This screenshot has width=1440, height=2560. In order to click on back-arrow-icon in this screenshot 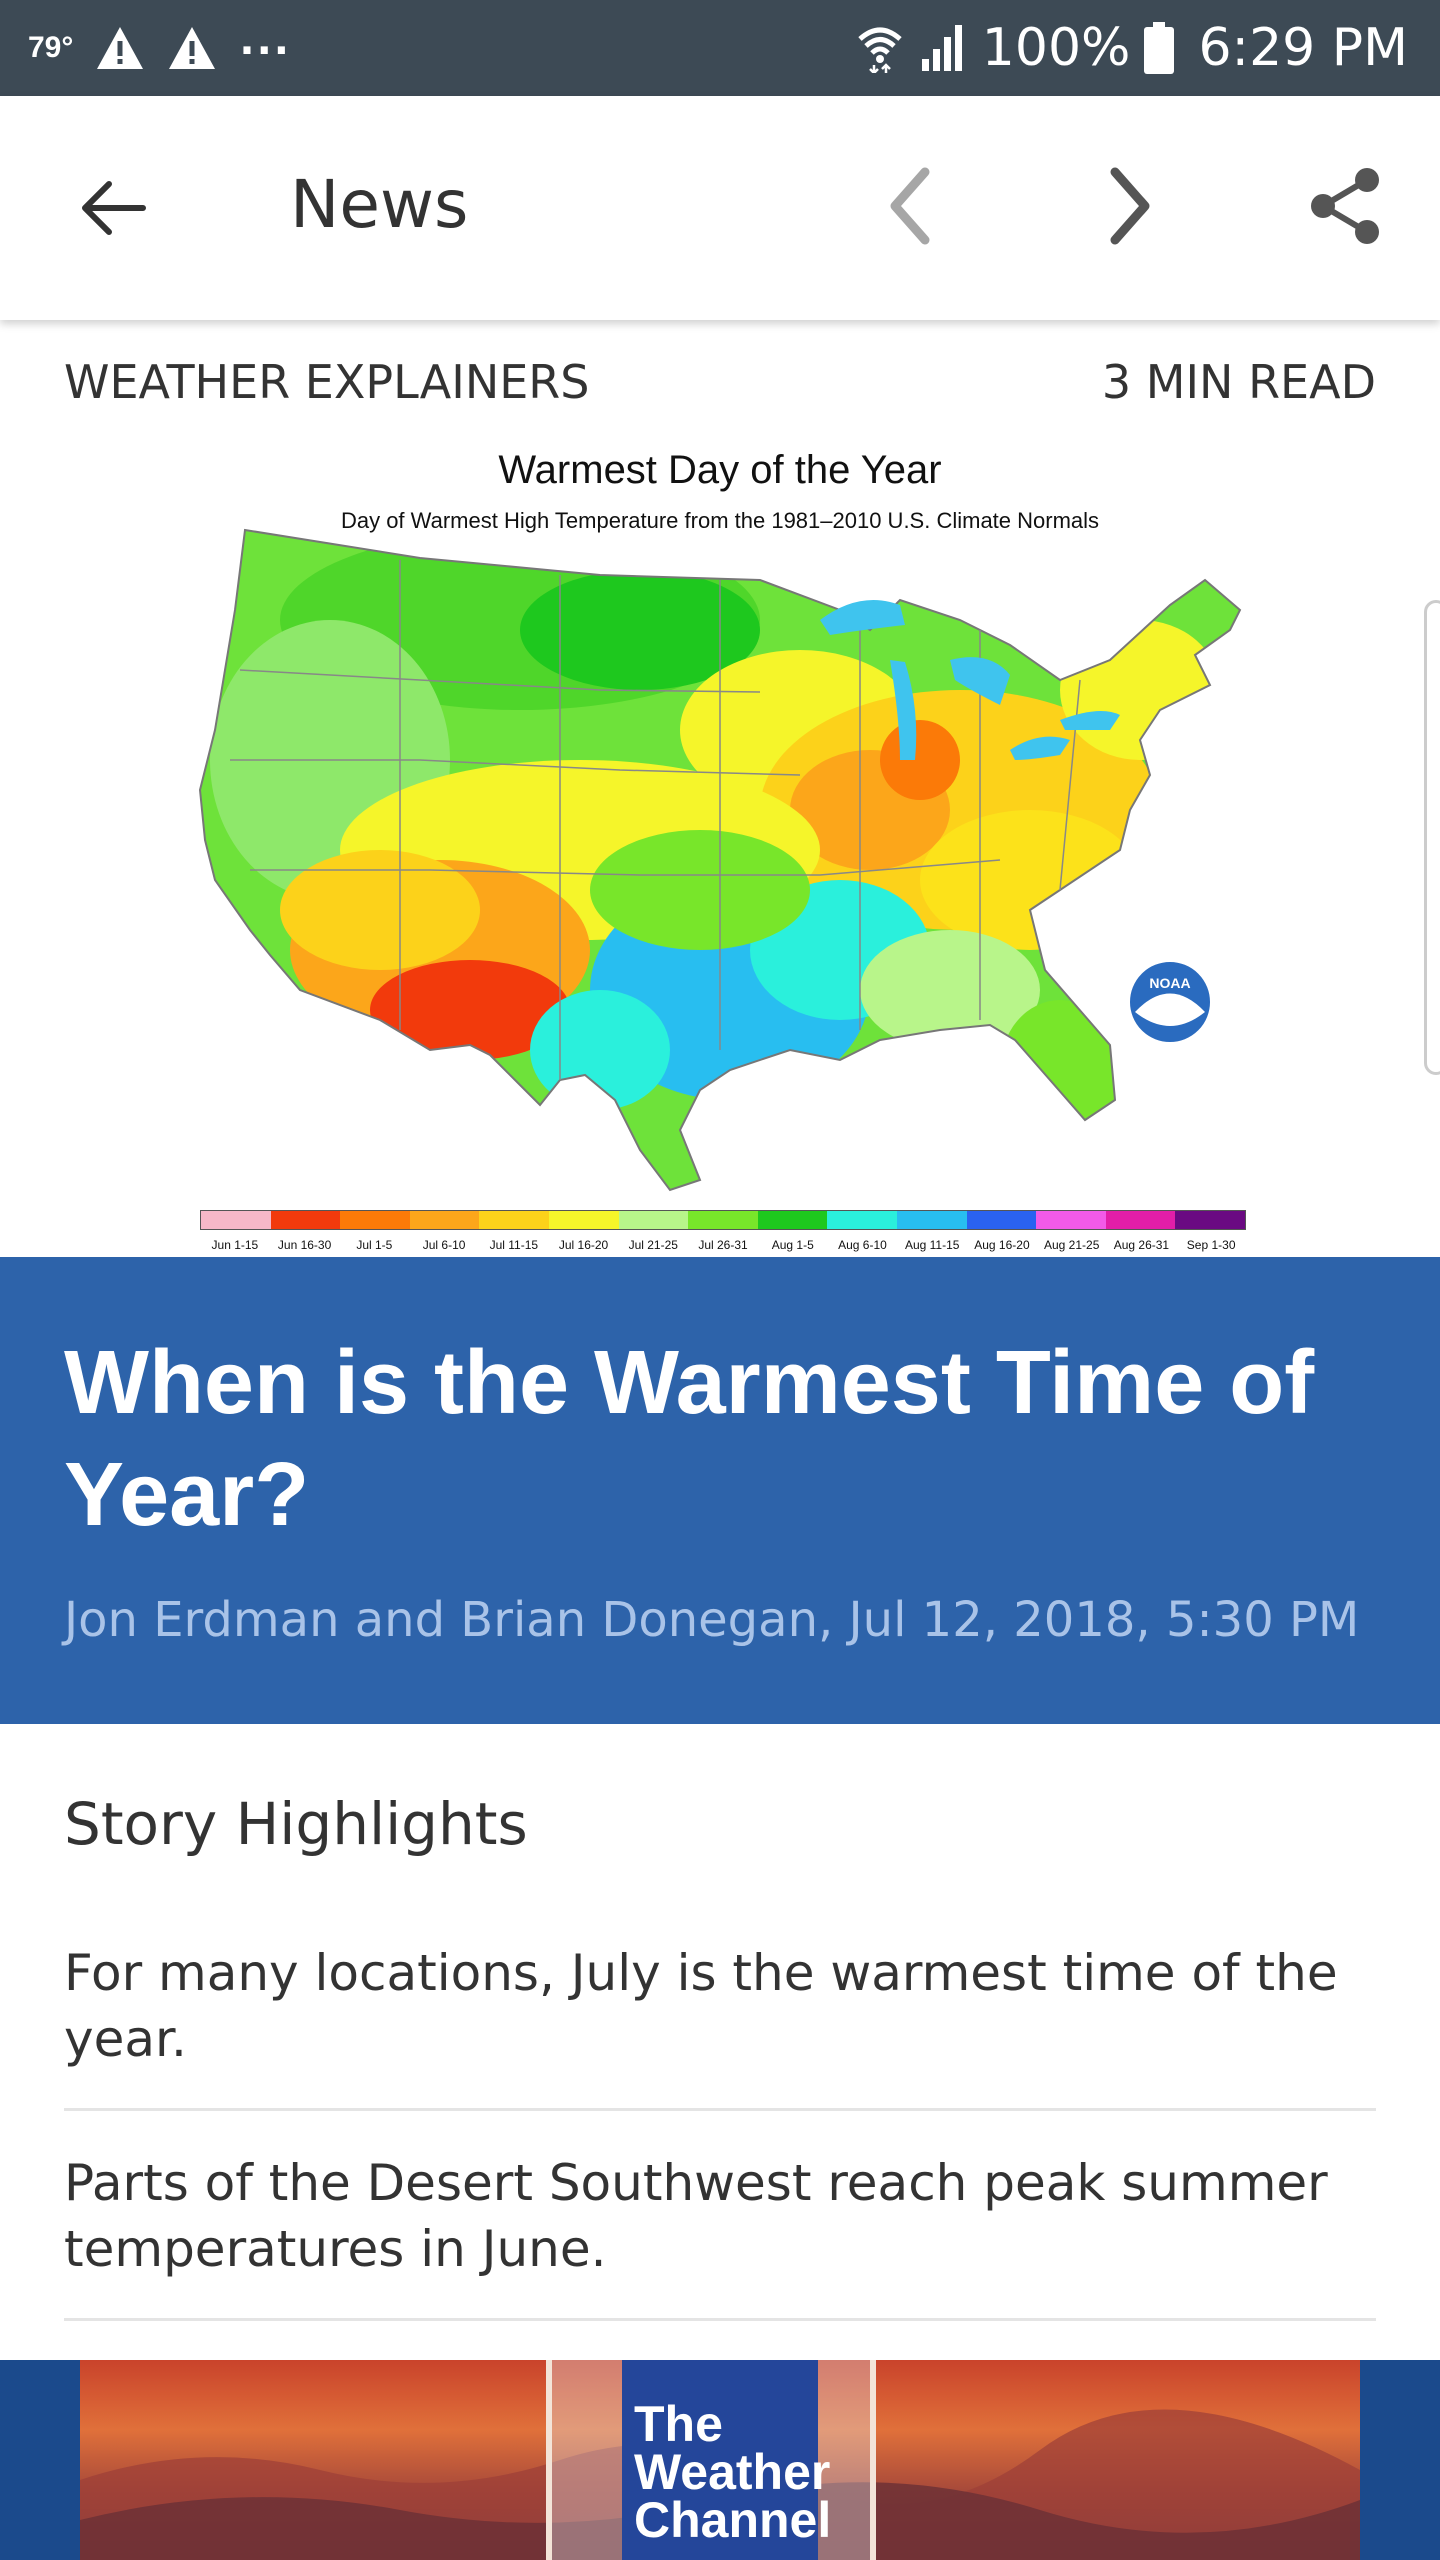, I will do `click(114, 208)`.